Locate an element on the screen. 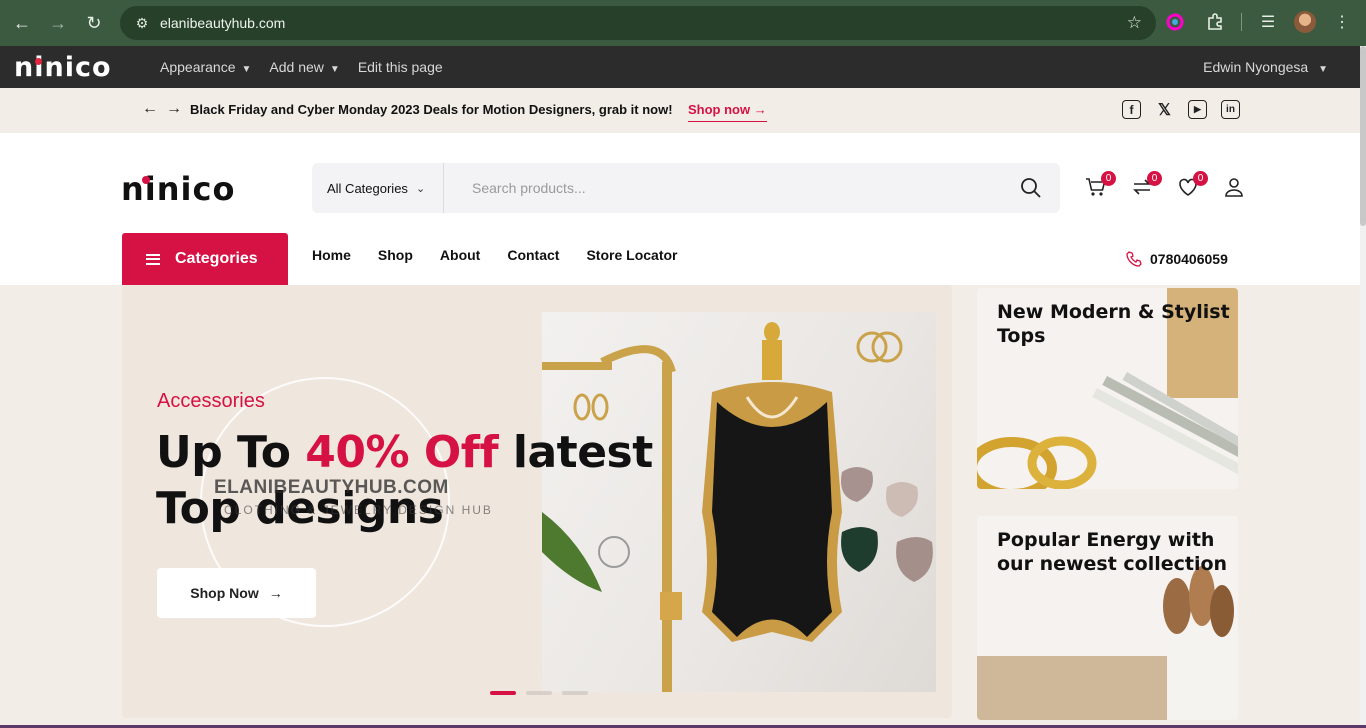 This screenshot has height=728, width=1366. extension-color-icon is located at coordinates (1175, 22).